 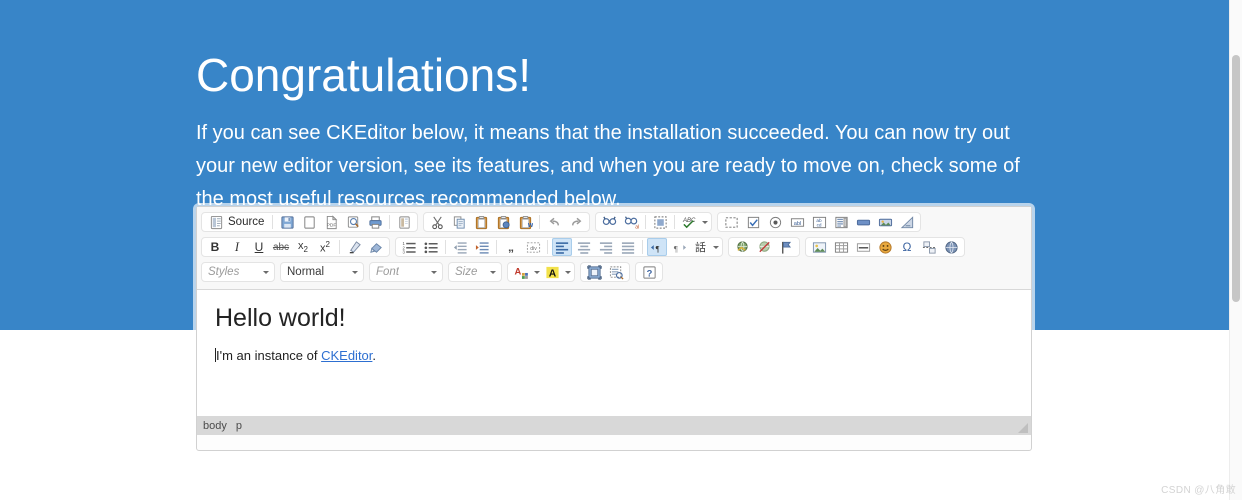 I want to click on copy-button, so click(x=459, y=222).